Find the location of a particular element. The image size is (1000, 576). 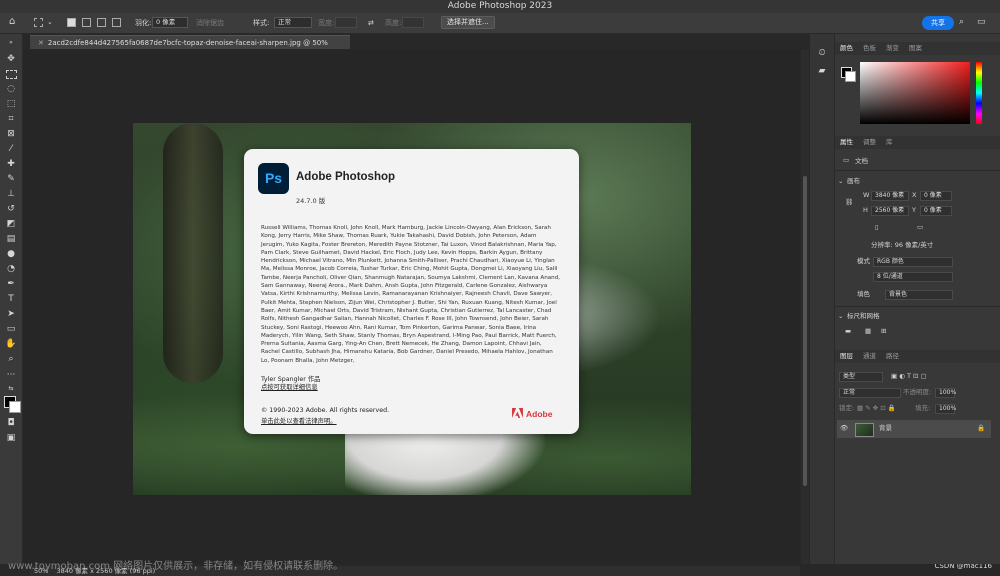

eyedropper-icon: ⁄ is located at coordinates (11, 149).